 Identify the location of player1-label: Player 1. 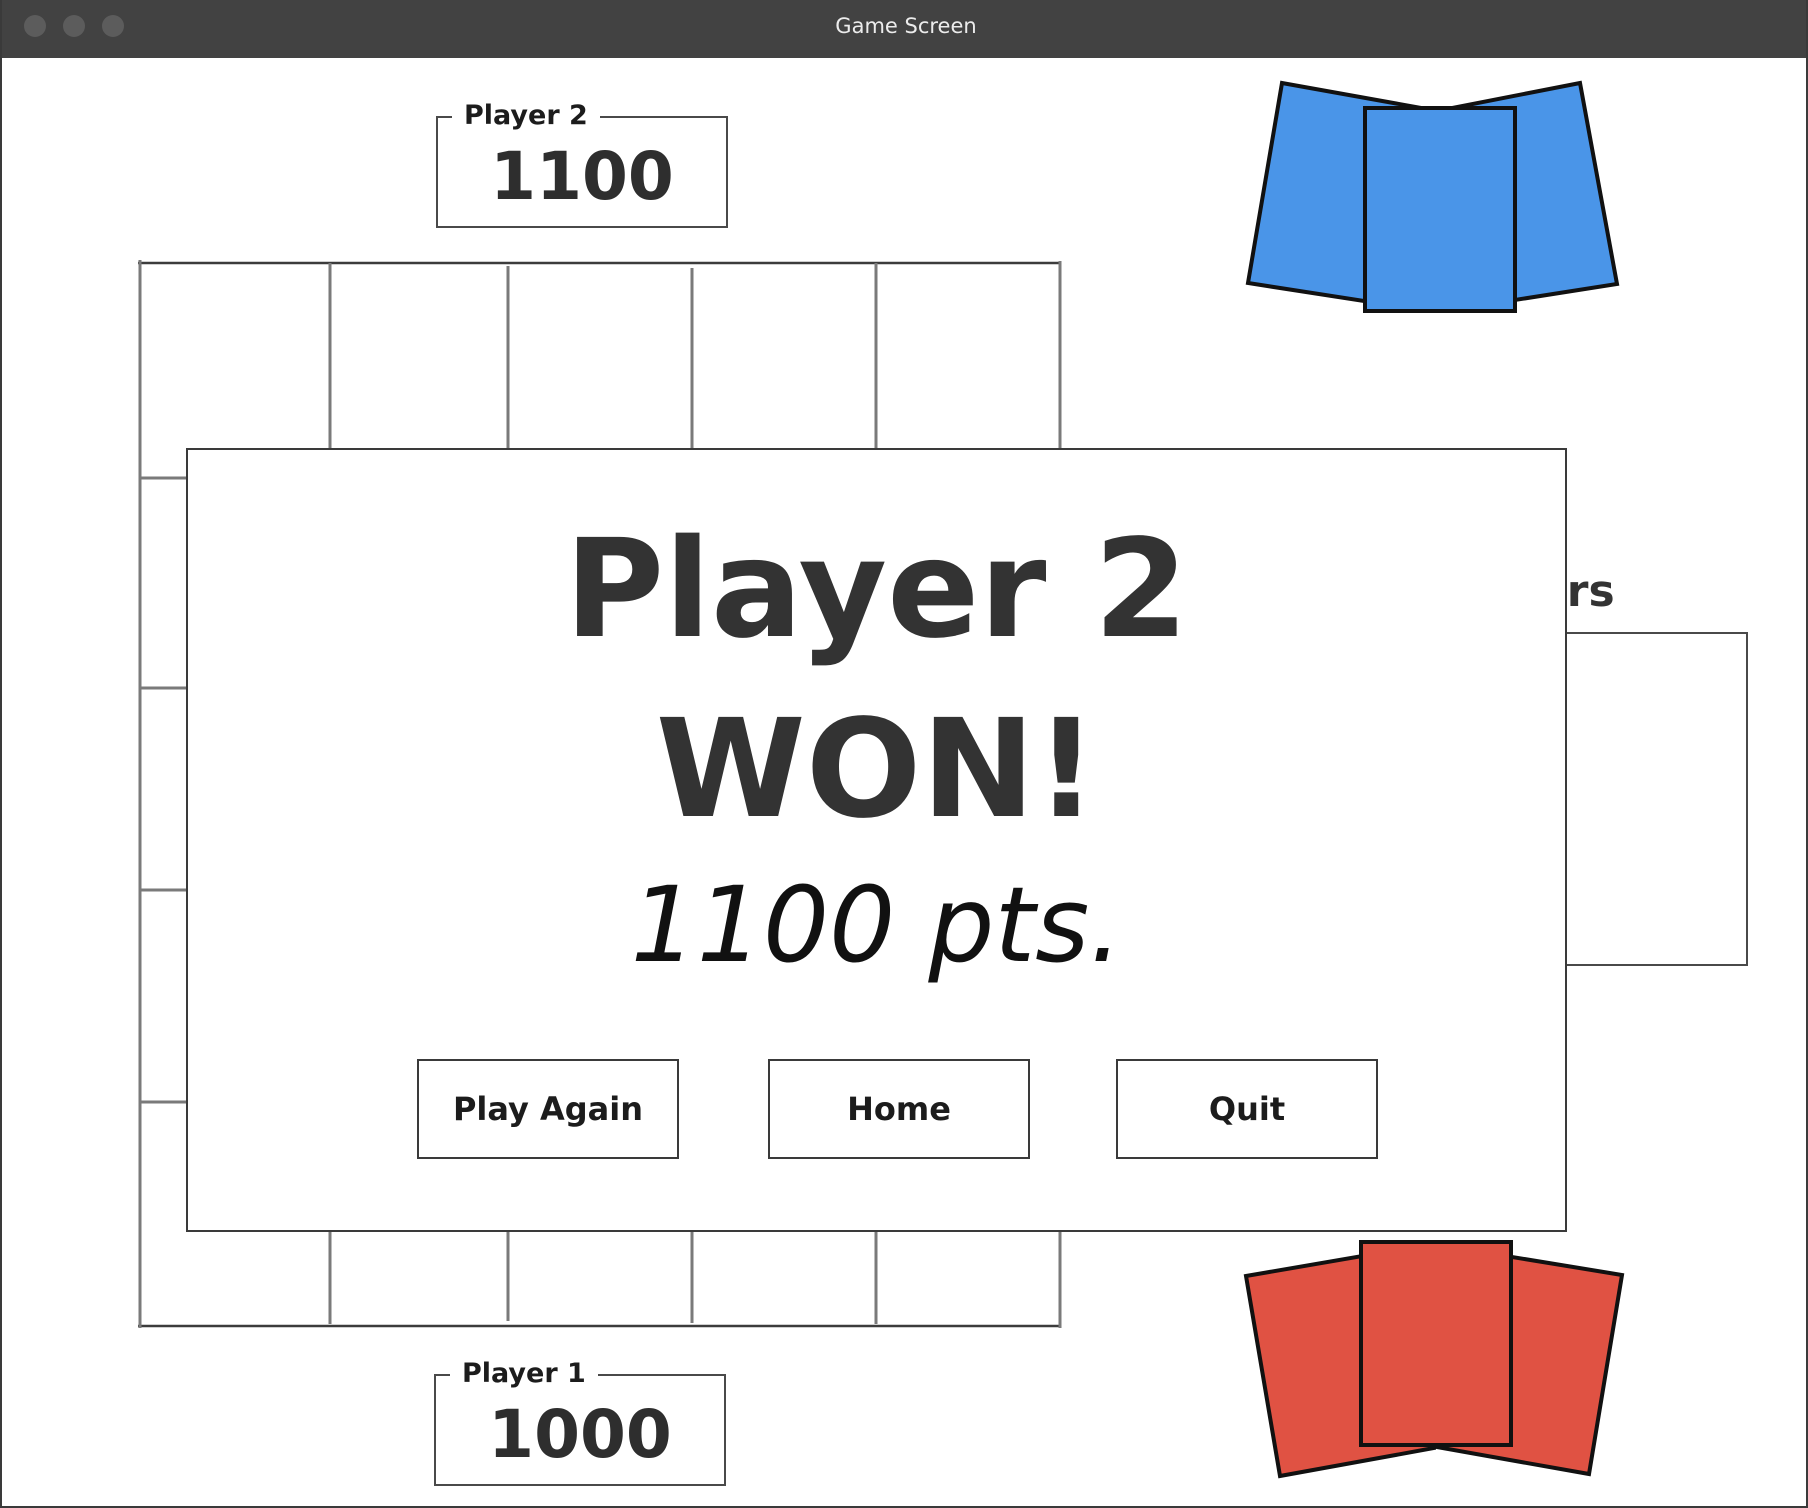
(524, 1374).